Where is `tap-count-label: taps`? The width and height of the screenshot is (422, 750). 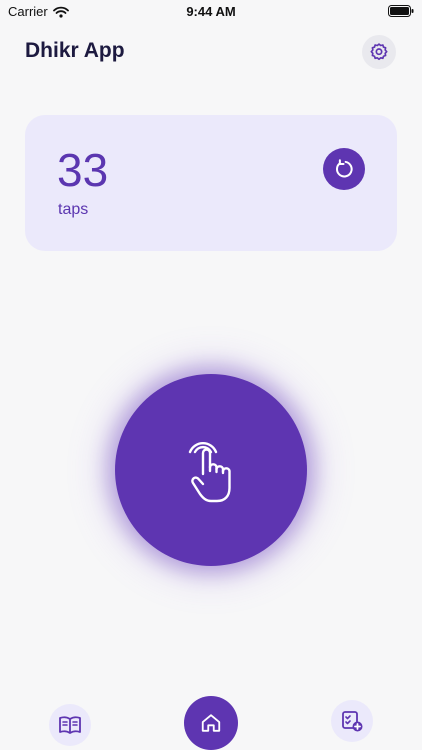
tap-count-label: taps is located at coordinates (73, 209).